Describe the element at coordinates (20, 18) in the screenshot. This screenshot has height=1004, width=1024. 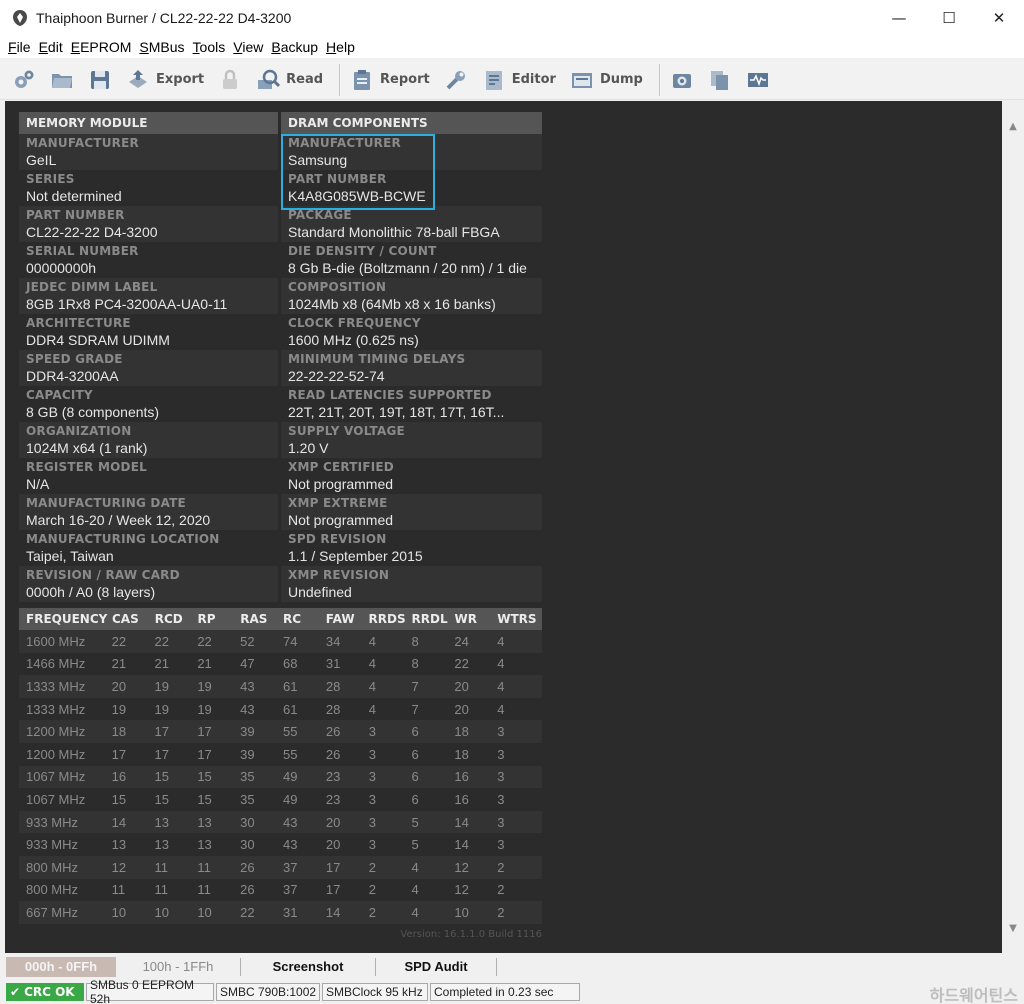
I see `app-logo-icon` at that location.